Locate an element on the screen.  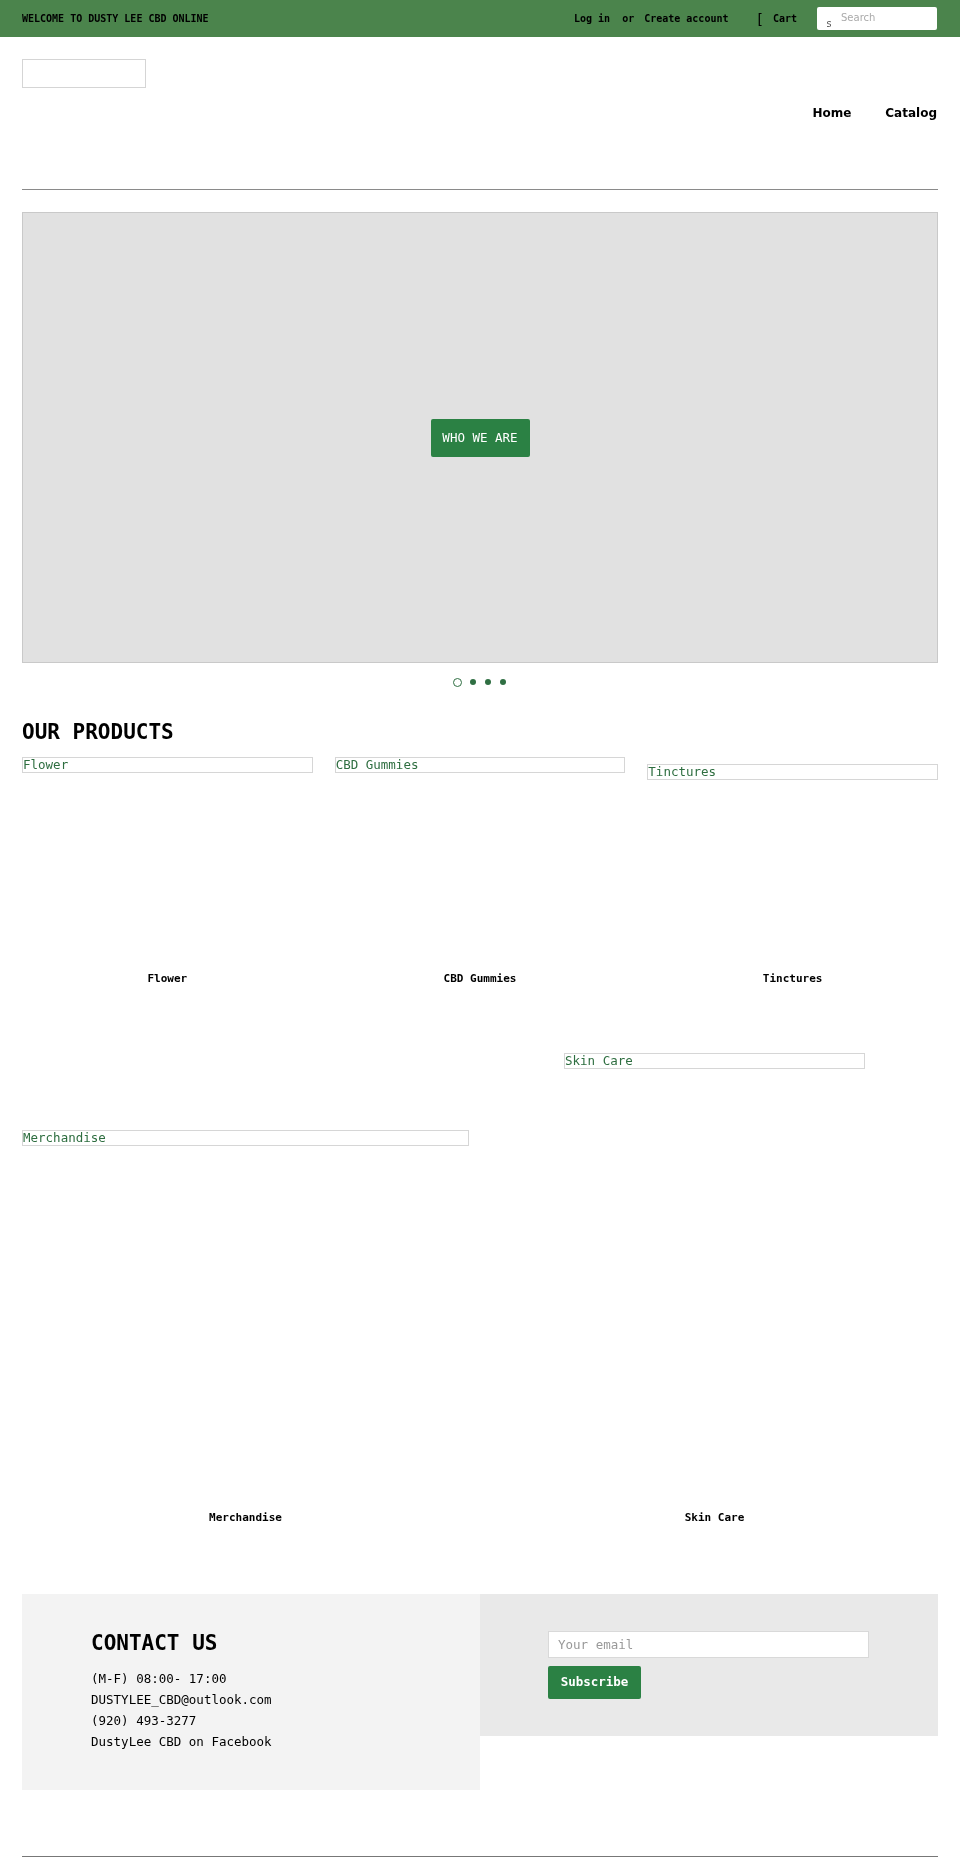
section-heading: OUR PRODUCTS is located at coordinates (98, 732).